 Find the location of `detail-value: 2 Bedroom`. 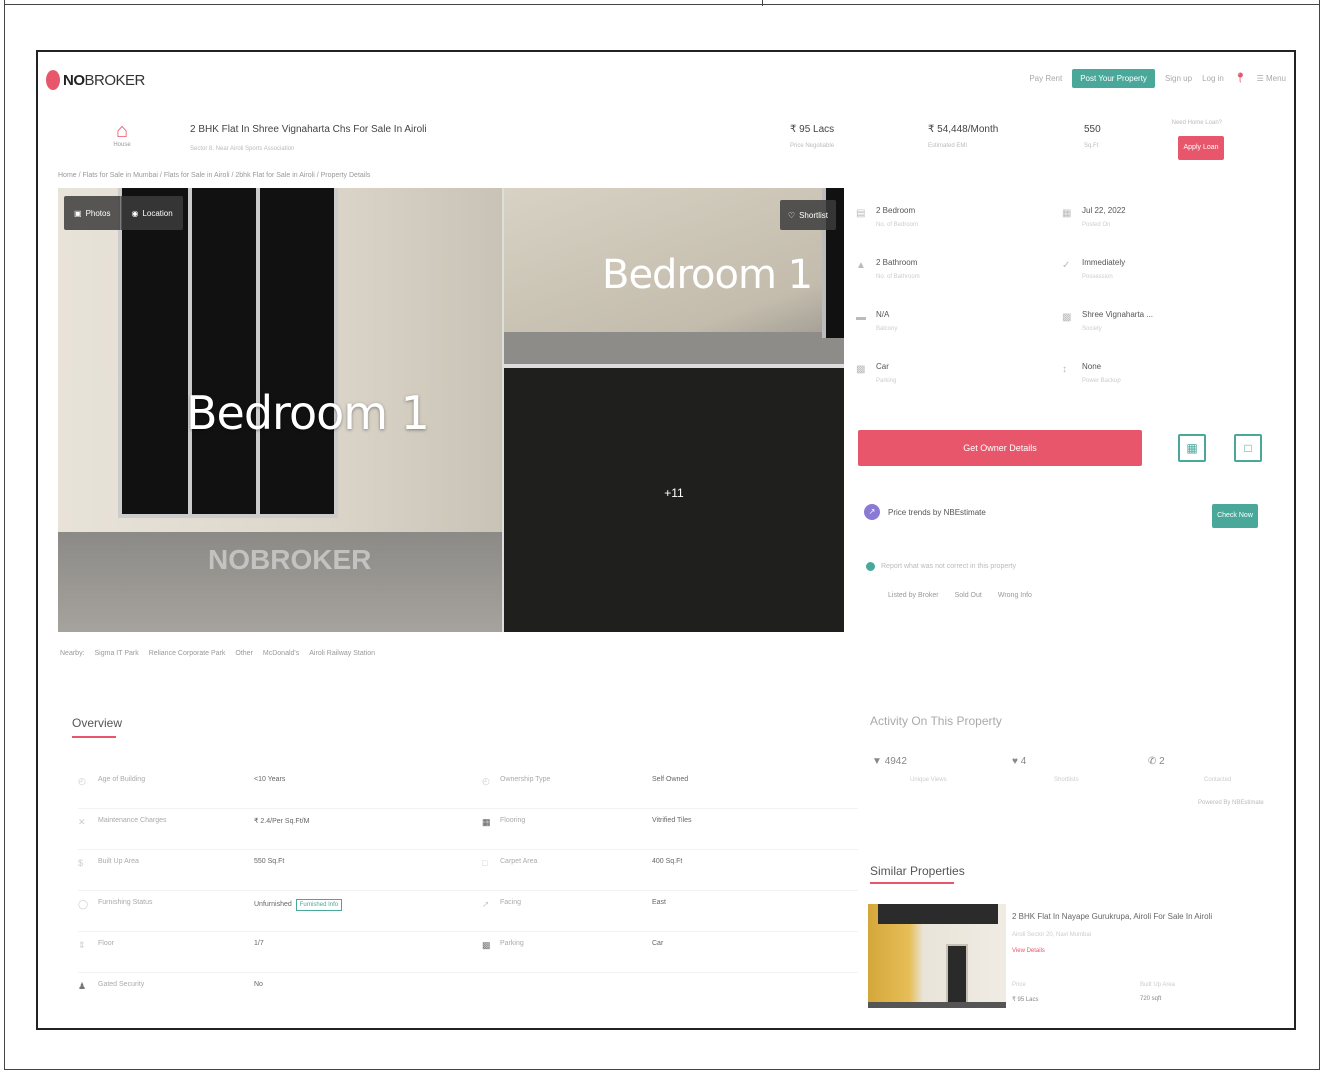

detail-value: 2 Bedroom is located at coordinates (896, 210).